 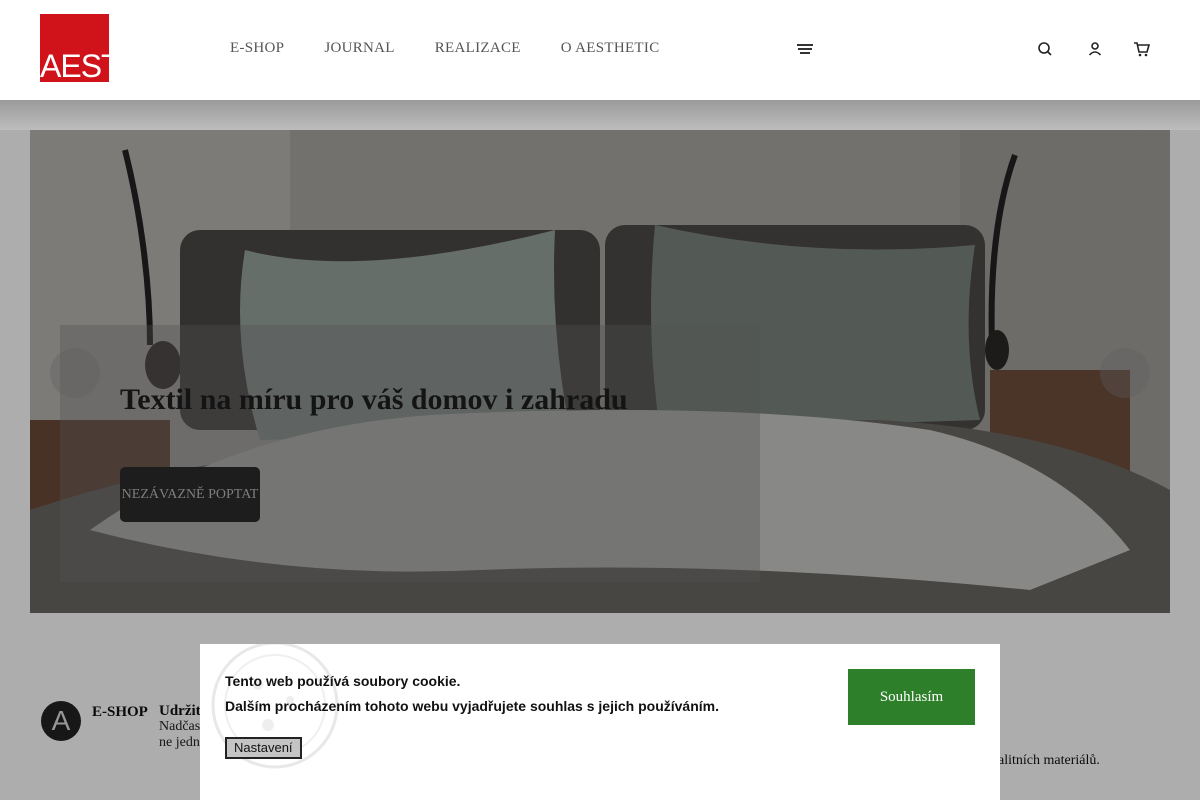 I want to click on logo: AEST, so click(x=74, y=48).